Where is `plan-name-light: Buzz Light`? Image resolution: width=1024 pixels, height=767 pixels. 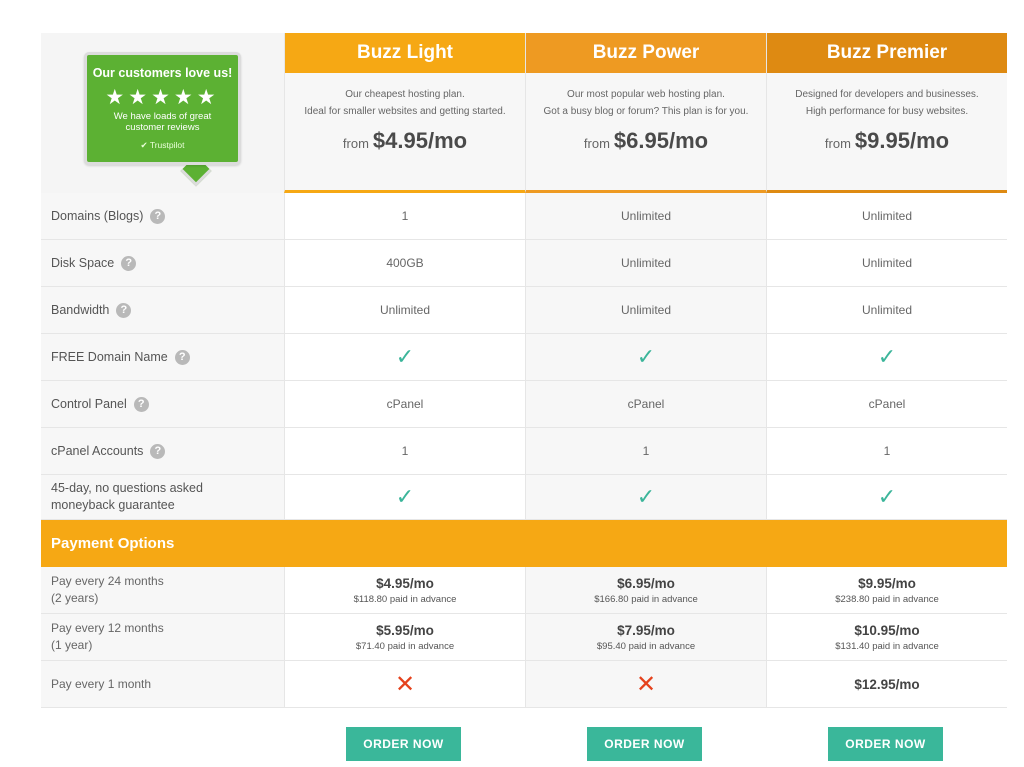
plan-name-light: Buzz Light is located at coordinates (405, 53).